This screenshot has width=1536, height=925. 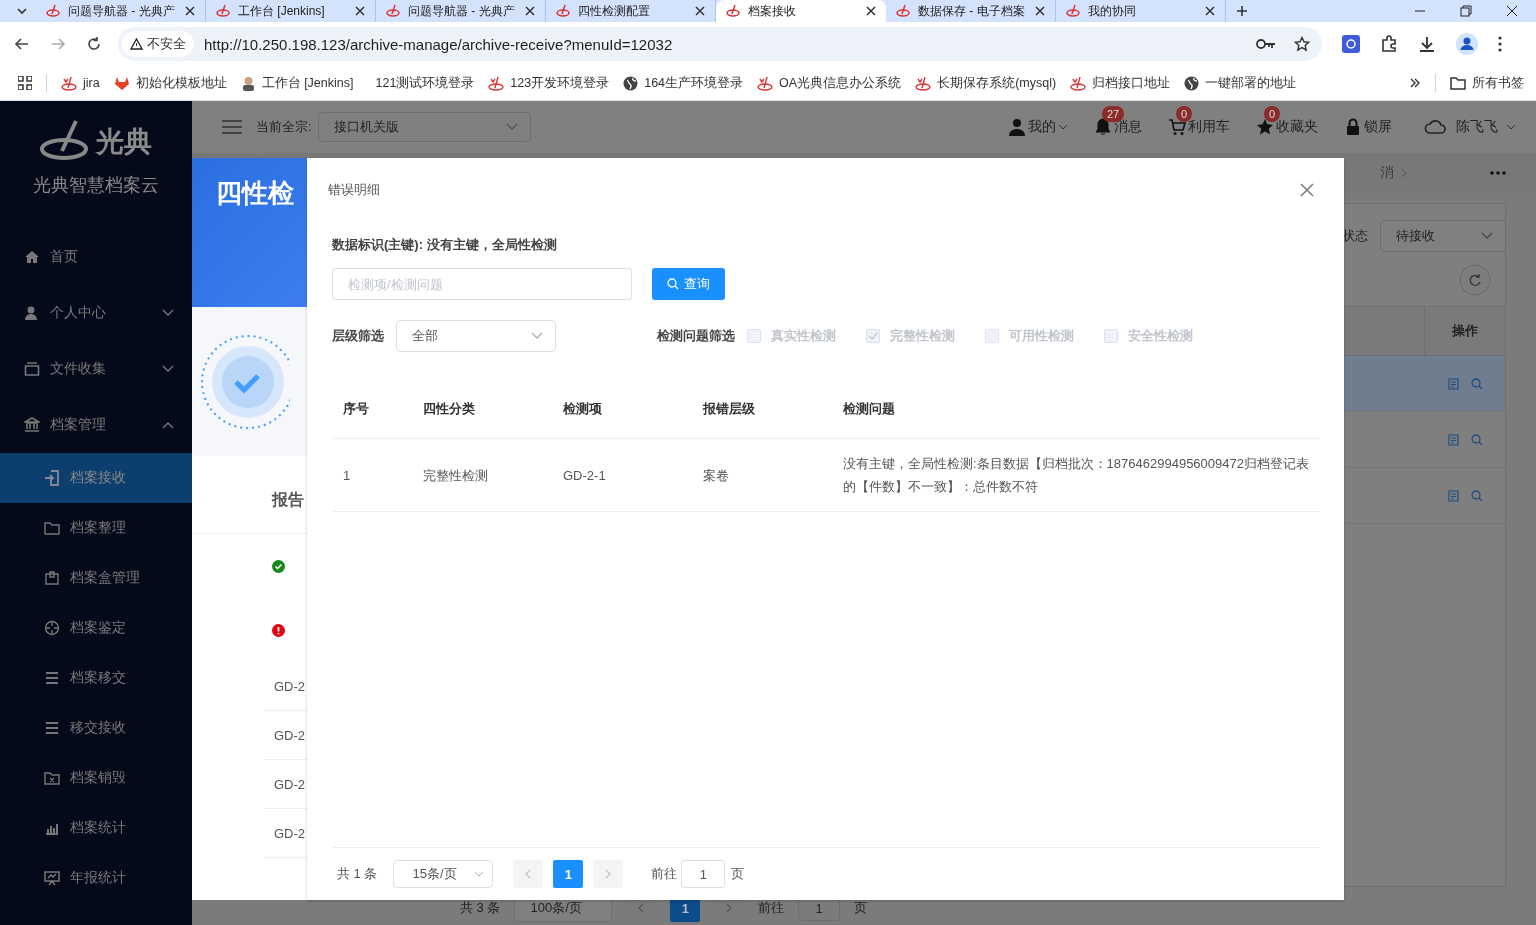 What do you see at coordinates (584, 475) in the screenshot?
I see `table-cell-text: GD-2-1` at bounding box center [584, 475].